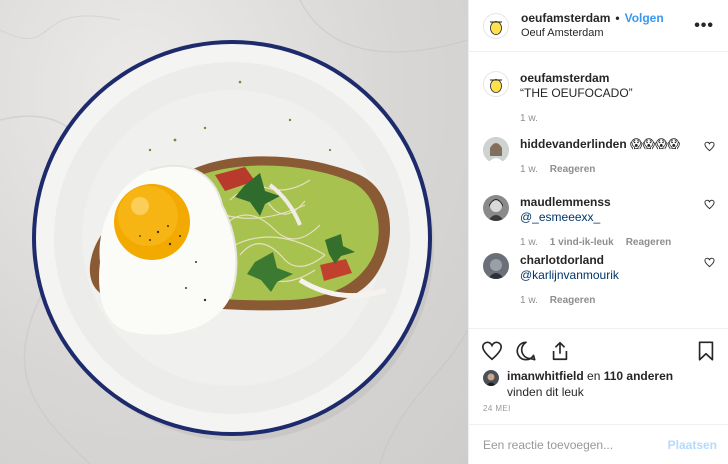 This screenshot has height=464, width=728. Describe the element at coordinates (573, 144) in the screenshot. I see `comment-username: hiddevanderlinden` at that location.